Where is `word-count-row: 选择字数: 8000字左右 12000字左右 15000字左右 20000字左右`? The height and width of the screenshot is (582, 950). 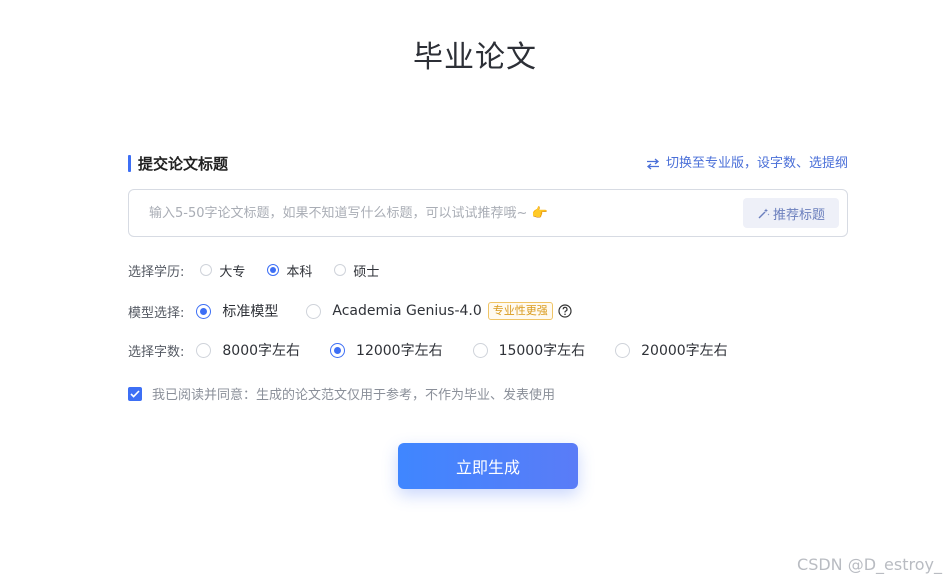
word-count-row: 选择字数: 8000字左右 12000字左右 15000字左右 20000字左右 is located at coordinates (439, 350).